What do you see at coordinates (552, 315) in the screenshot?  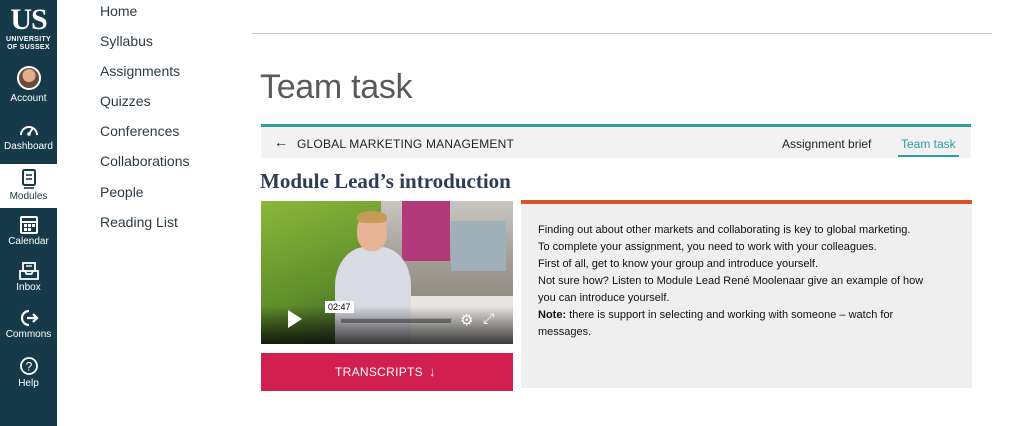 I see `note-label: Note:` at bounding box center [552, 315].